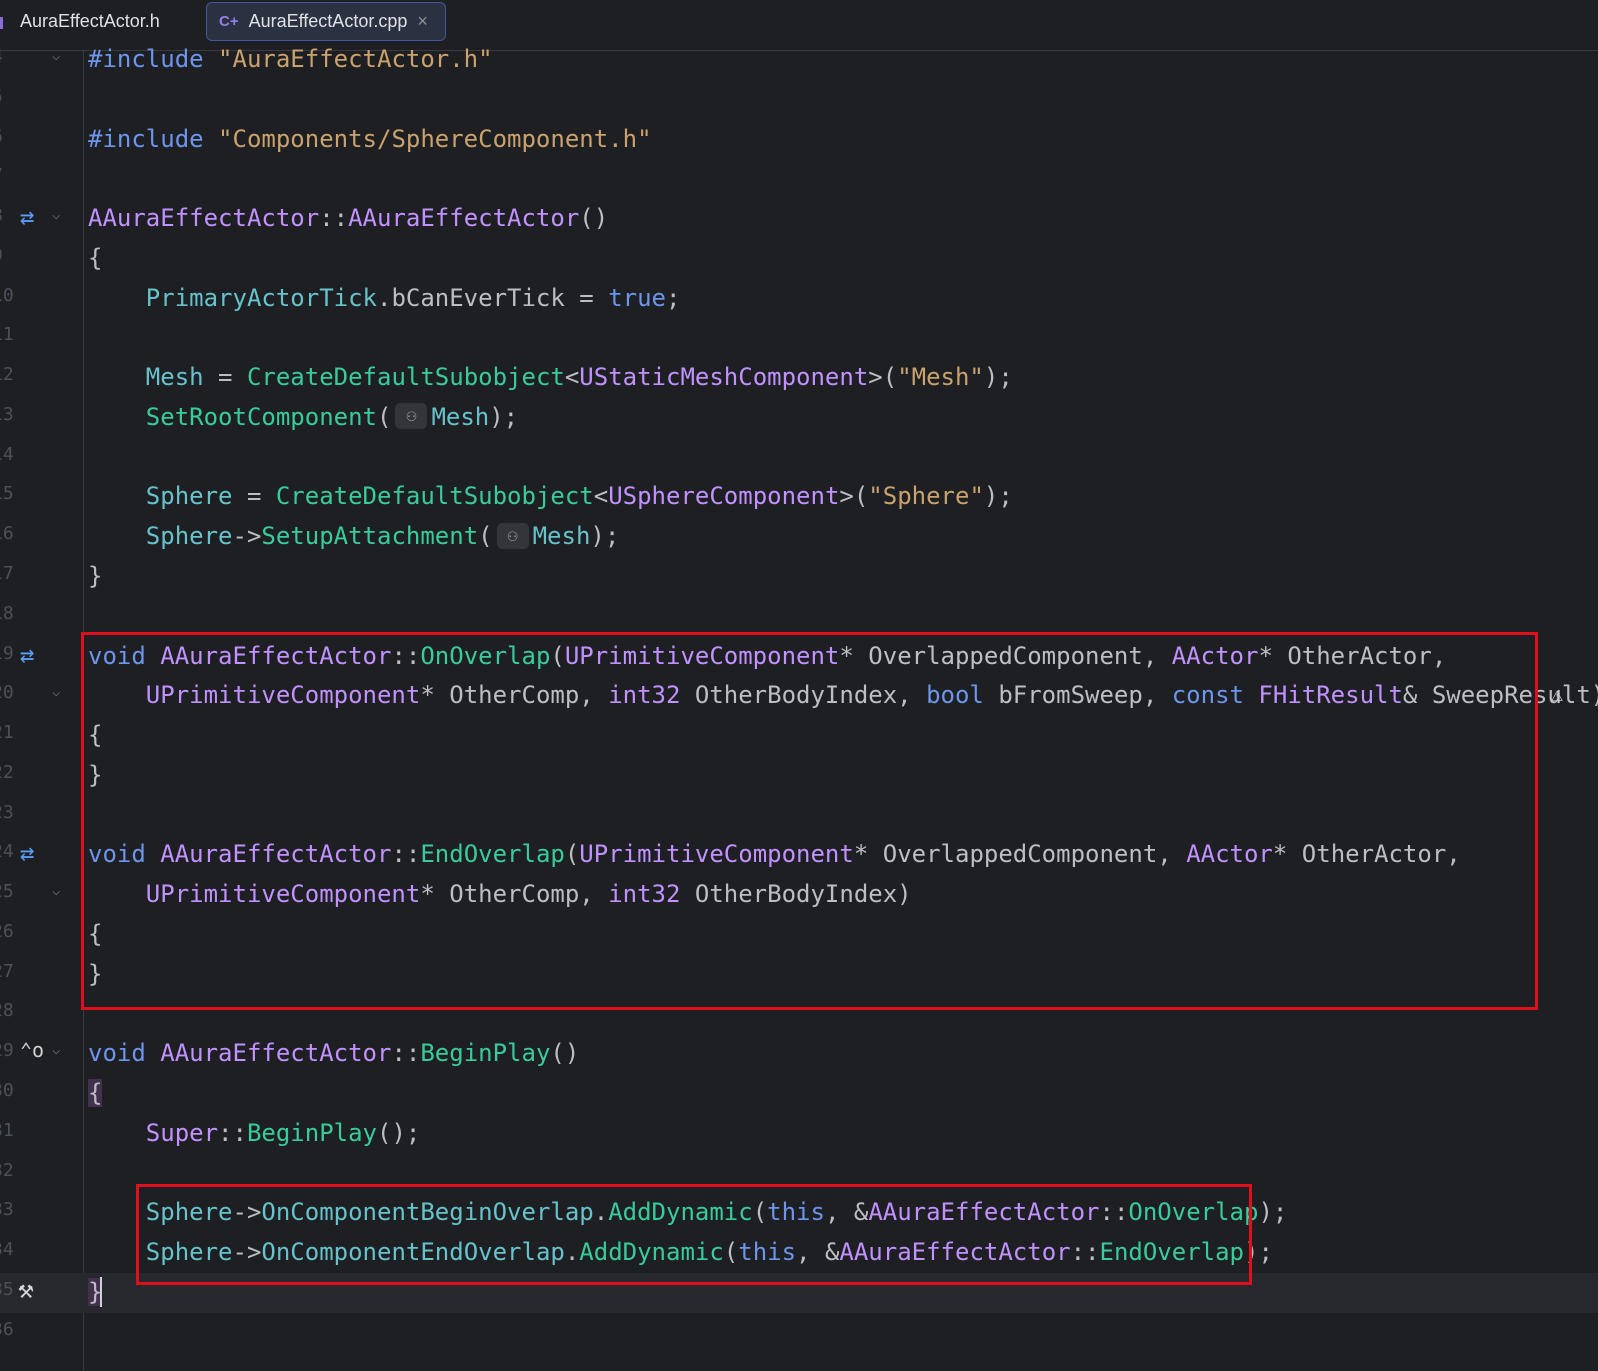 The width and height of the screenshot is (1598, 1371). I want to click on line-number: 15, so click(7, 493).